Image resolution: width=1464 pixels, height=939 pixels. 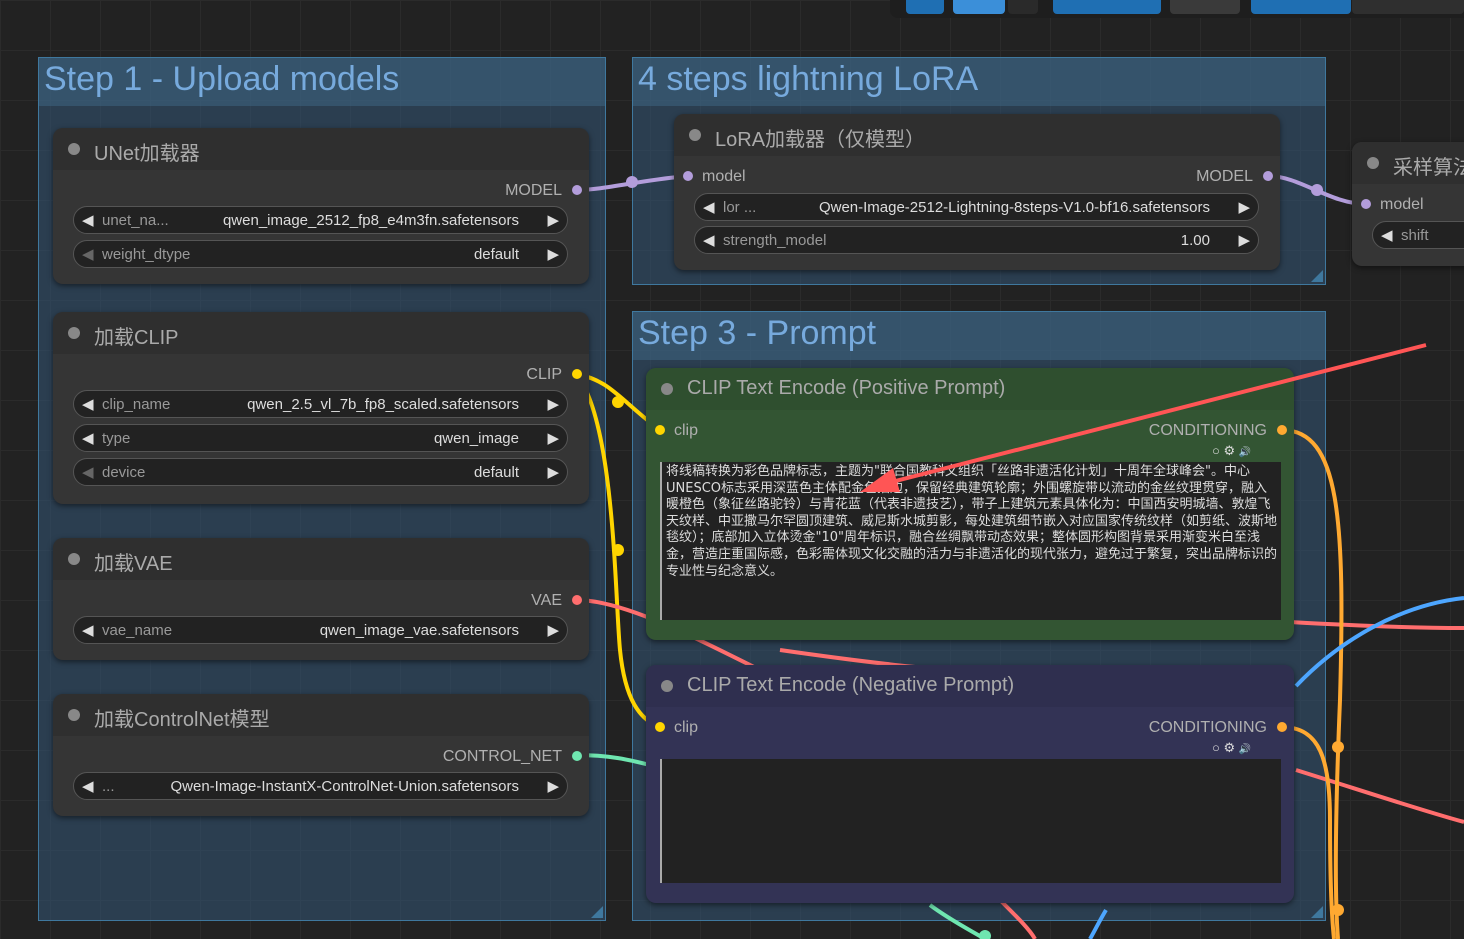 What do you see at coordinates (1153, 415) in the screenshot?
I see `annotation-arrow-line` at bounding box center [1153, 415].